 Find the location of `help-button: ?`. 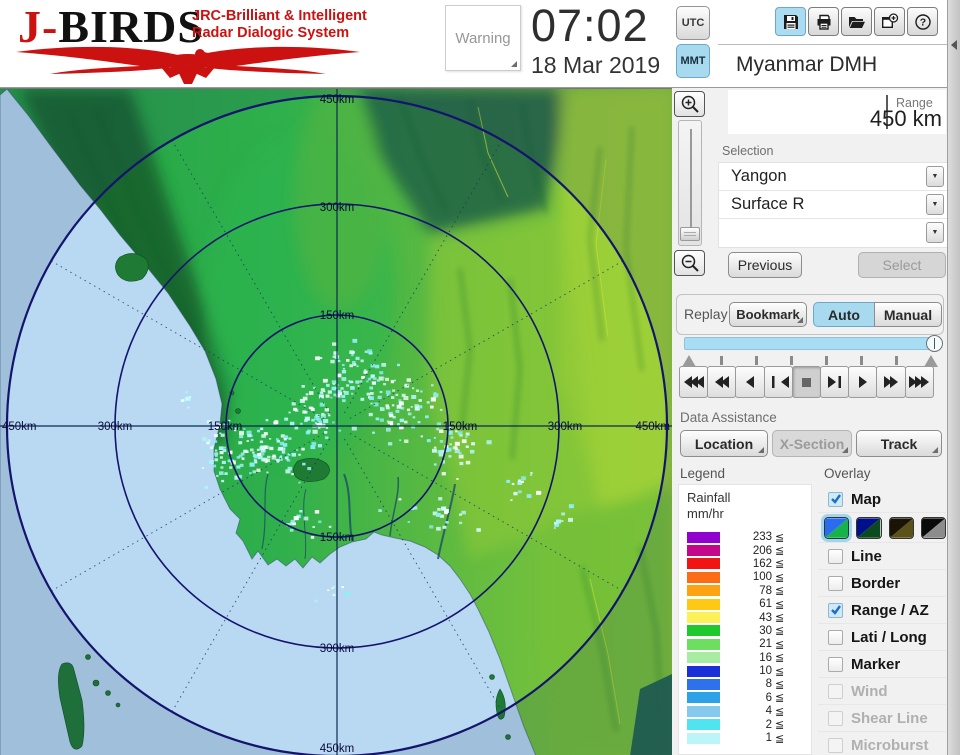

help-button: ? is located at coordinates (922, 21).